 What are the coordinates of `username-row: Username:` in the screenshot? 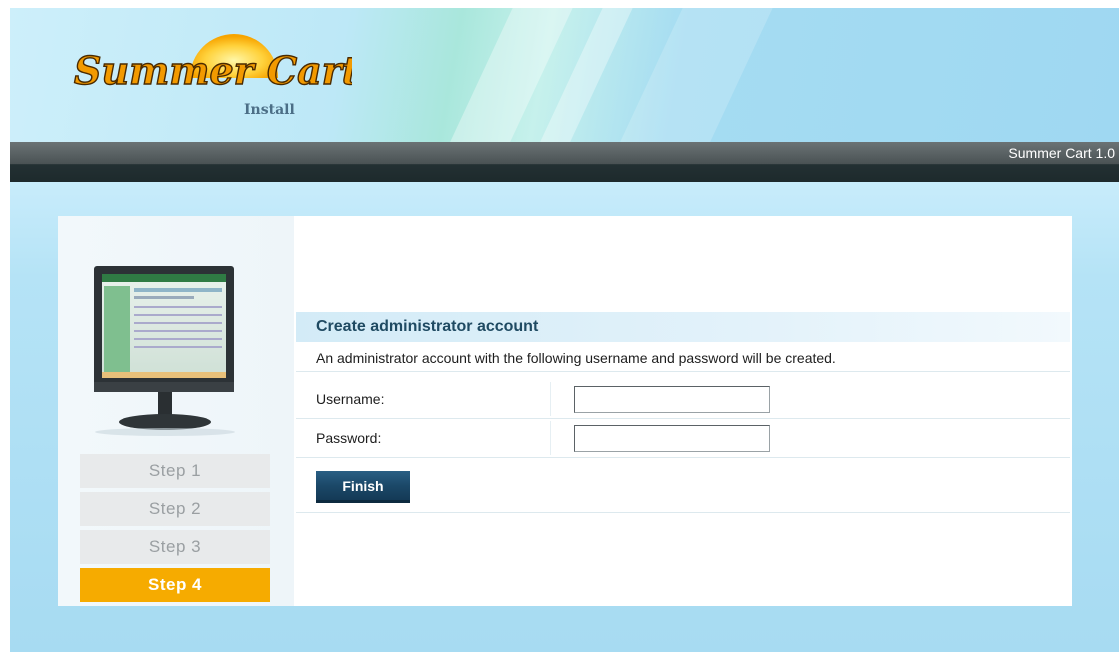 It's located at (683, 399).